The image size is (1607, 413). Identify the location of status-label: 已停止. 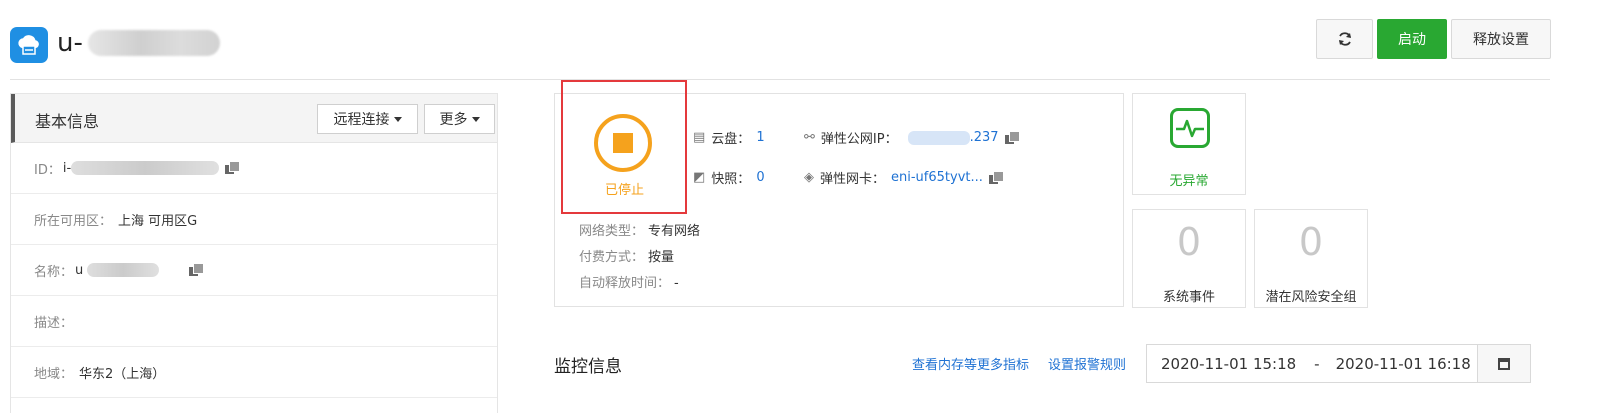
(625, 190).